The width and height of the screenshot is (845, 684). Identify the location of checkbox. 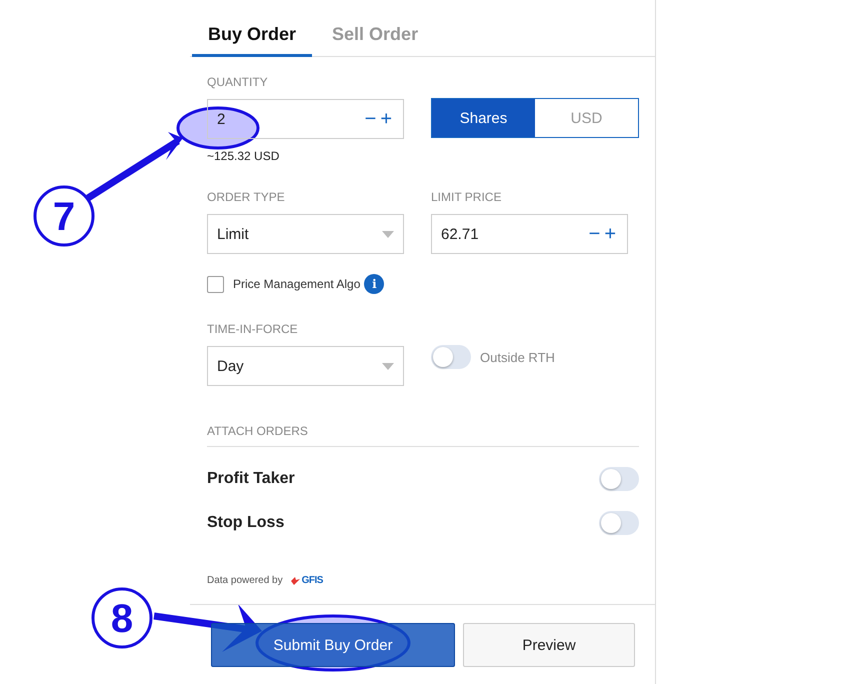
(215, 284).